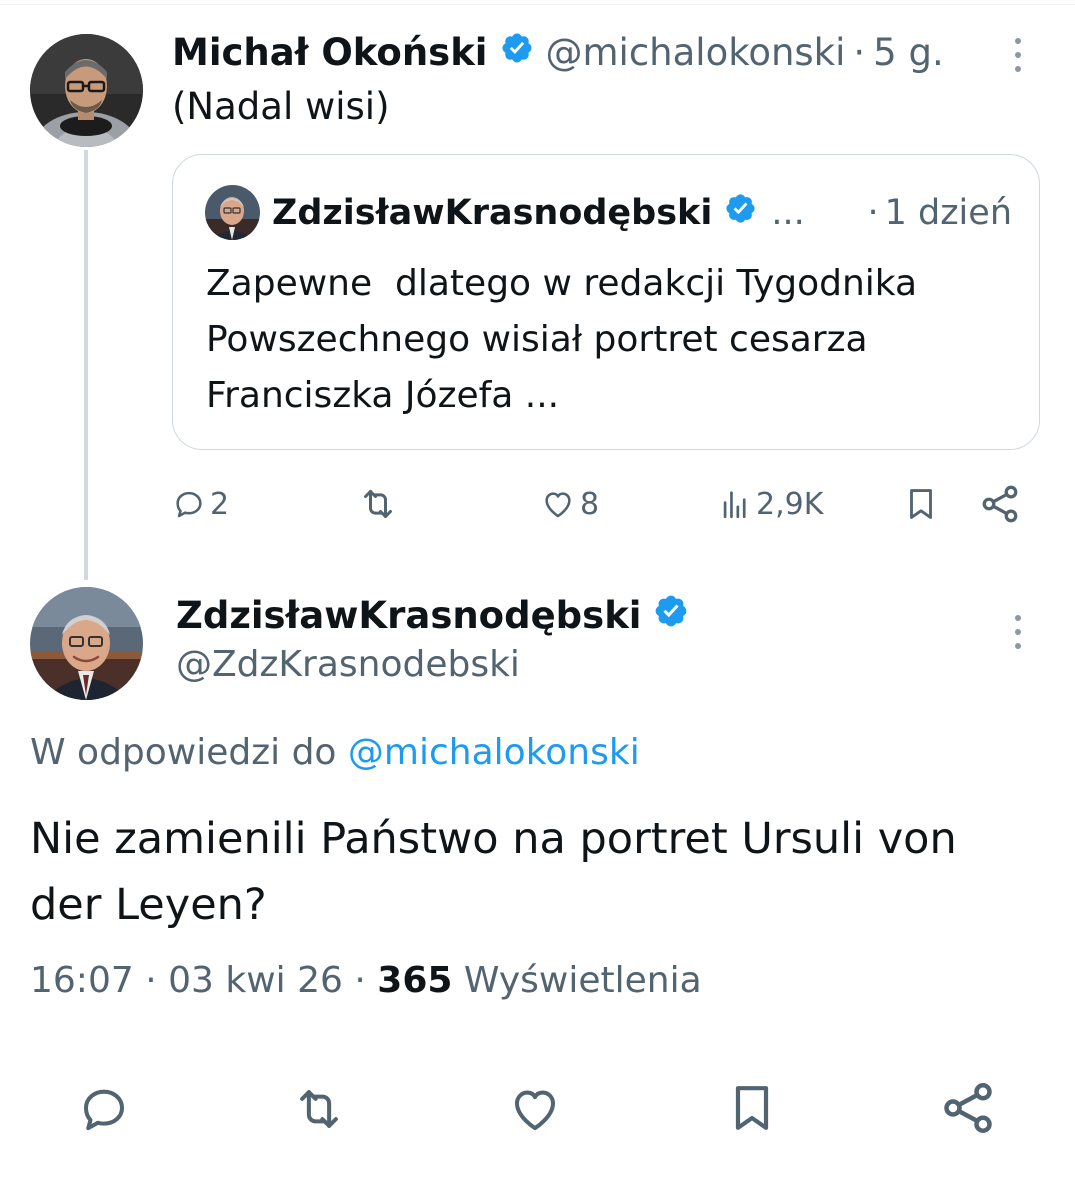 This screenshot has width=1075, height=1187. Describe the element at coordinates (537, 339) in the screenshot. I see `quote-text-line: Powszechnego wisiał portret cesarza` at that location.